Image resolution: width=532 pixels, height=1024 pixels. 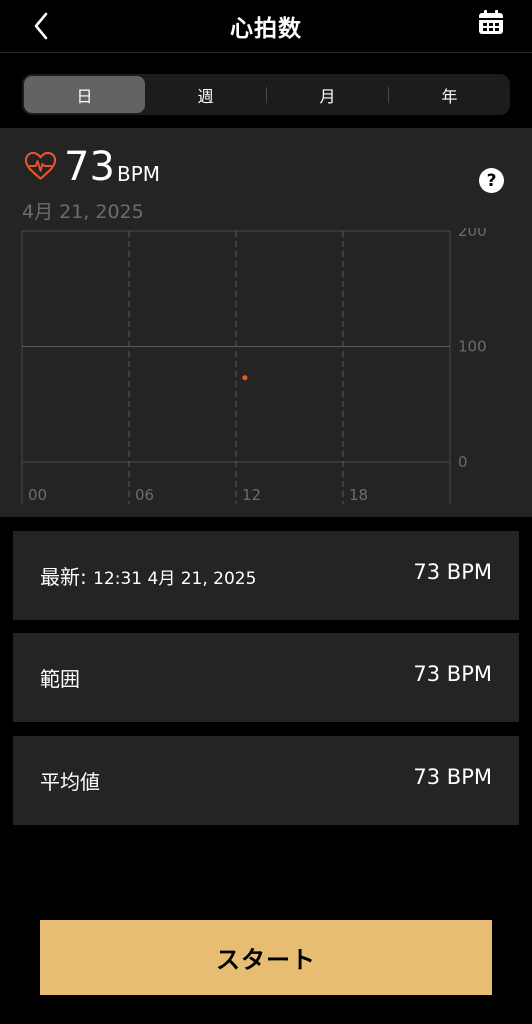 I want to click on calendar-button, so click(x=492, y=24).